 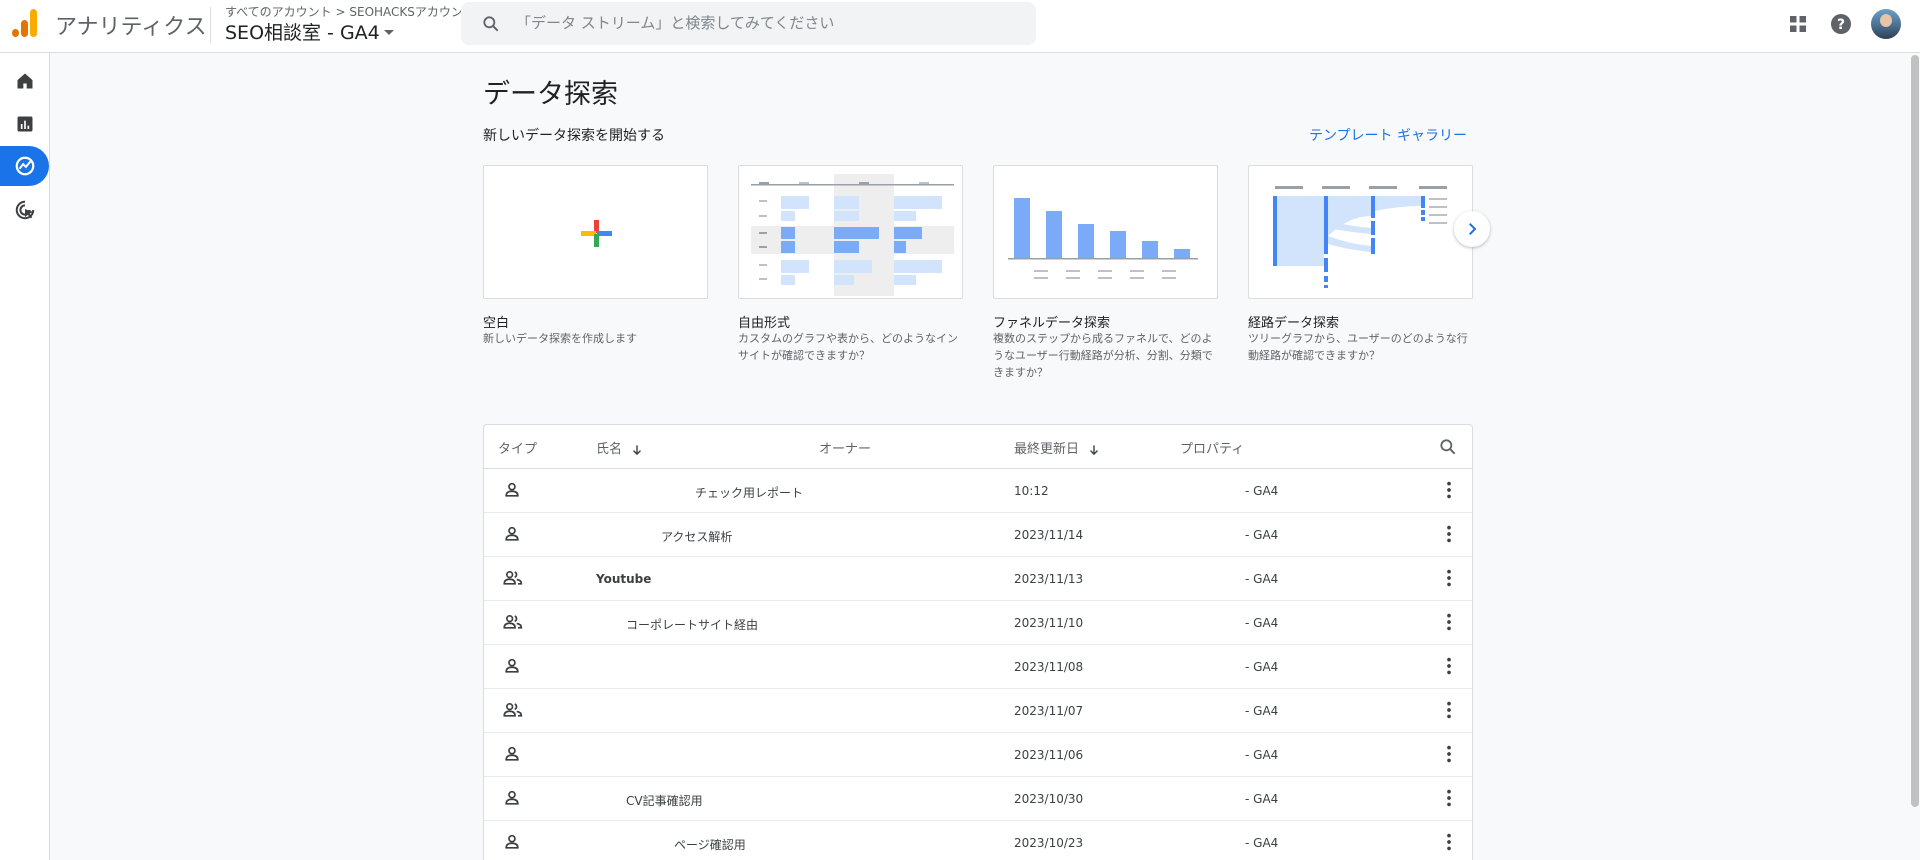 I want to click on analytics-logo-icon, so click(x=25, y=23).